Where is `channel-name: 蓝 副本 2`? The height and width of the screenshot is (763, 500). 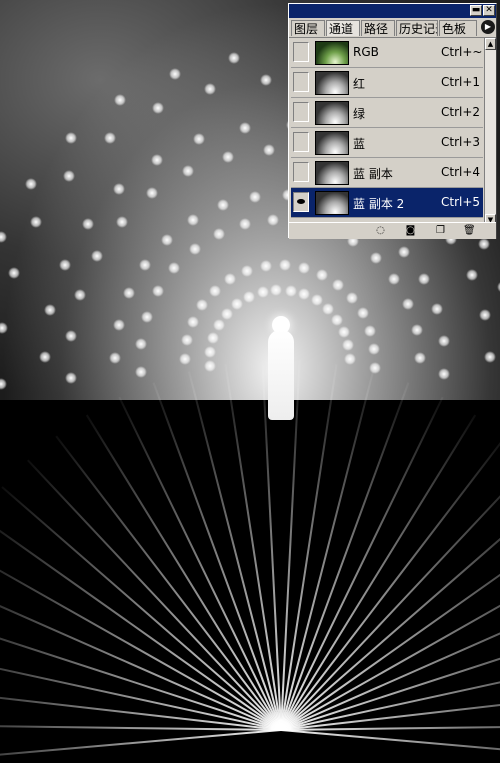
channel-name: 蓝 副本 2 is located at coordinates (379, 204).